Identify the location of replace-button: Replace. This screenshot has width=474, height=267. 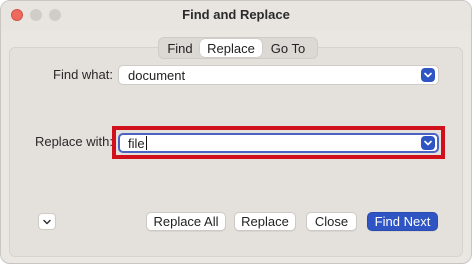
(265, 221).